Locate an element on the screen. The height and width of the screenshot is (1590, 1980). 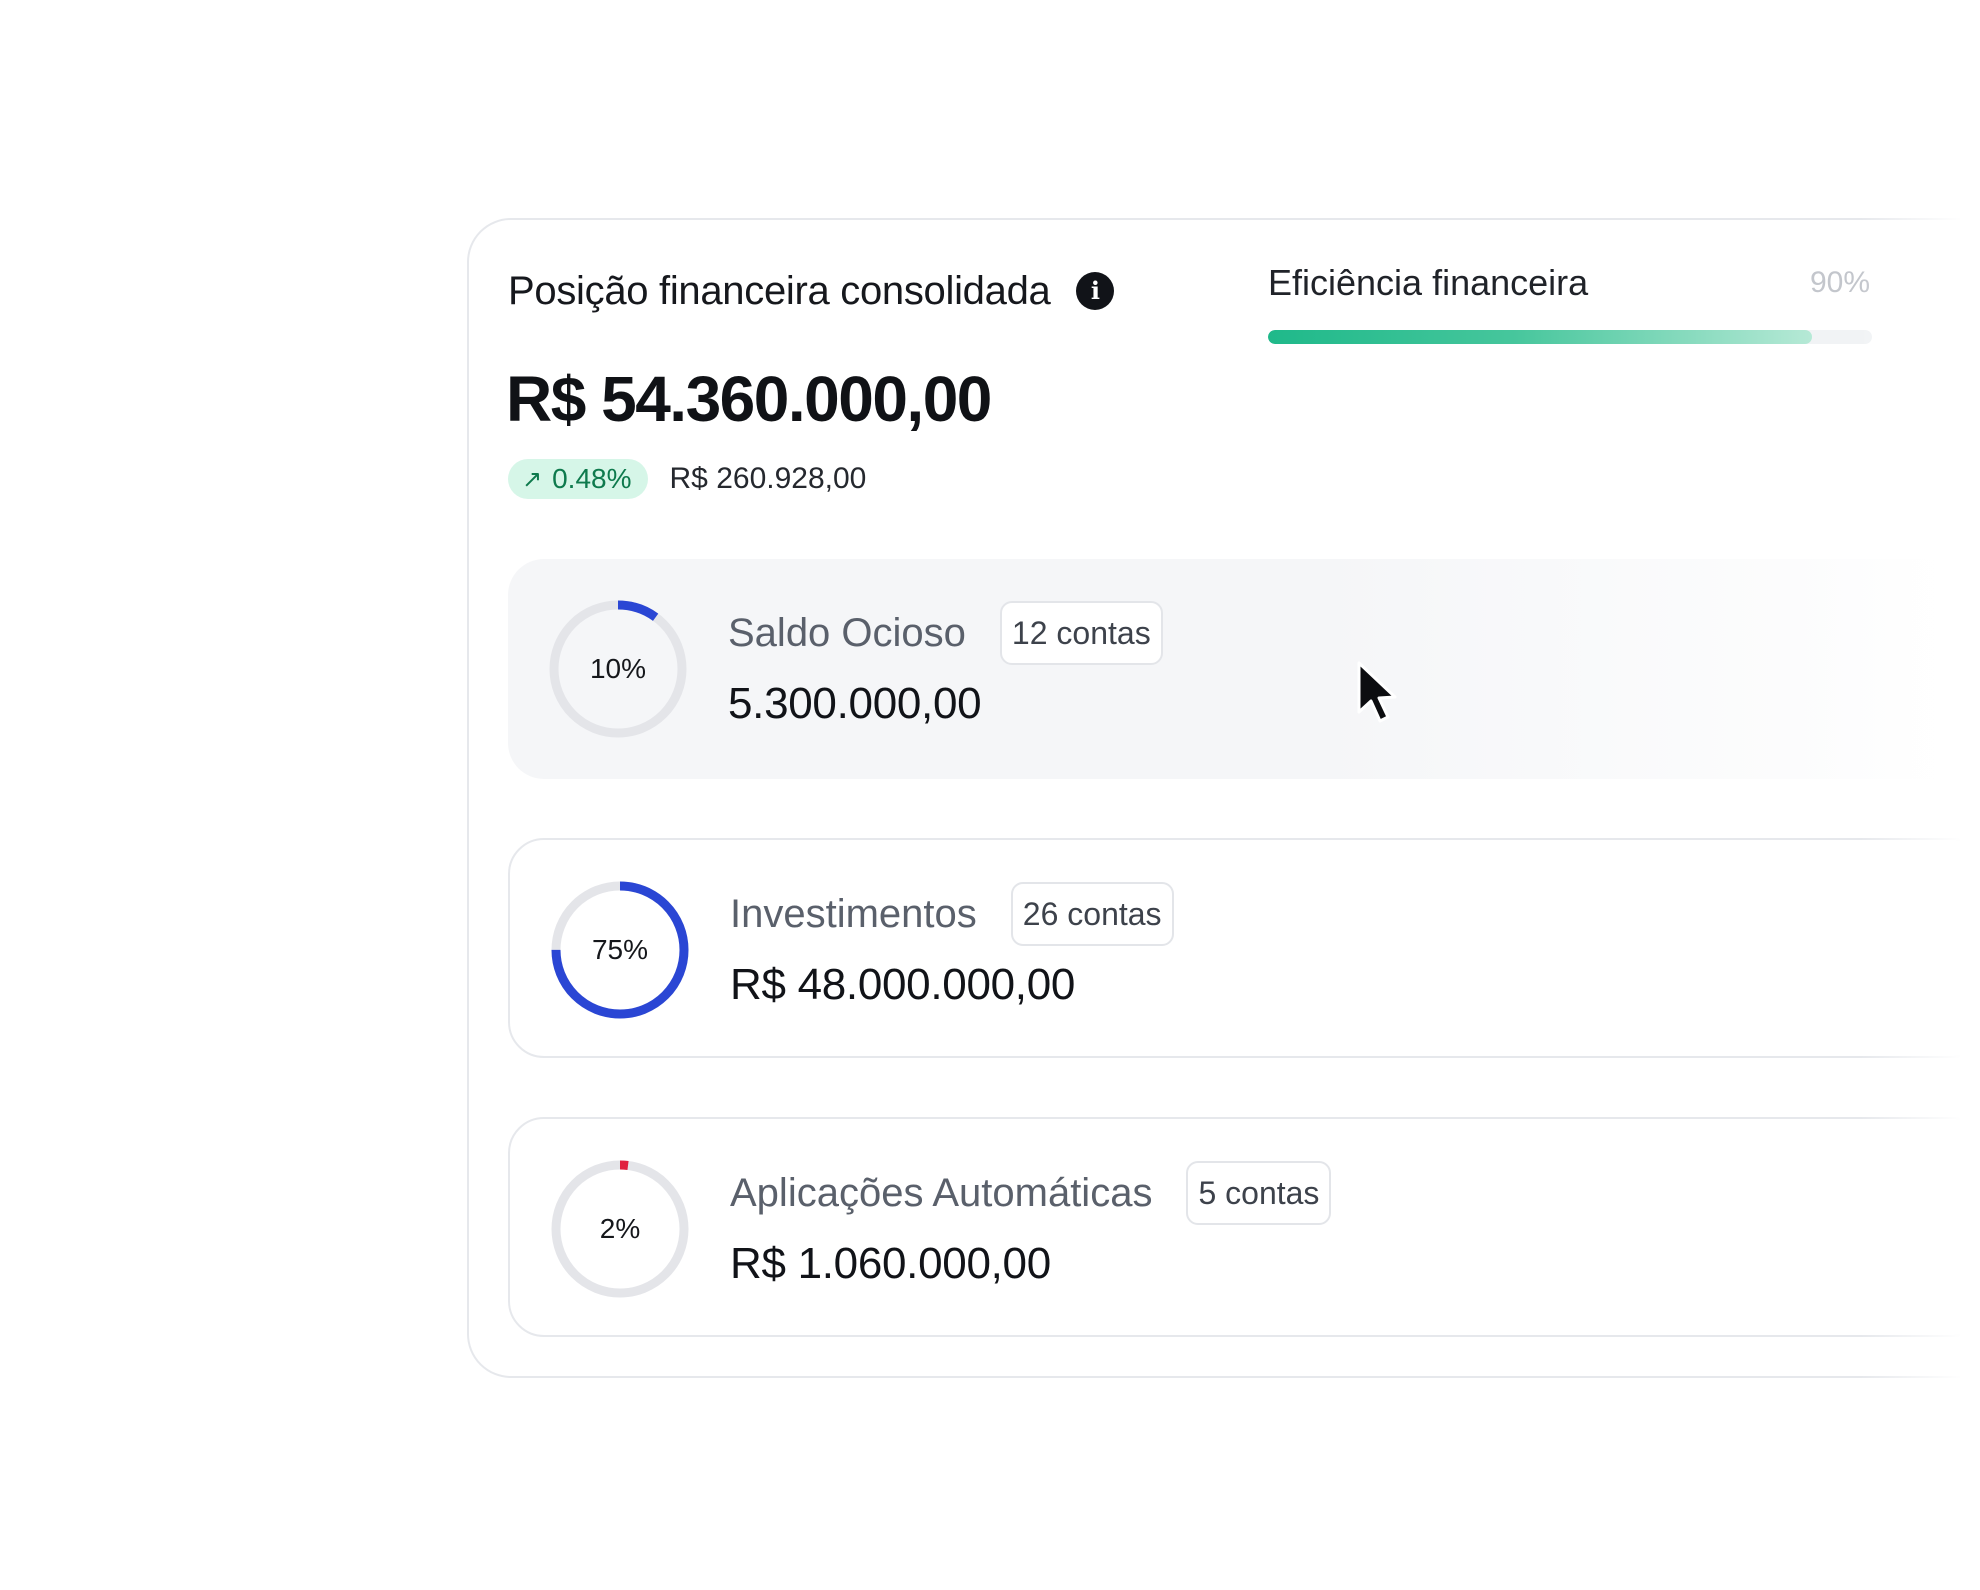
category-header: Aplicações Automáticas 5 contas is located at coordinates (1031, 1193).